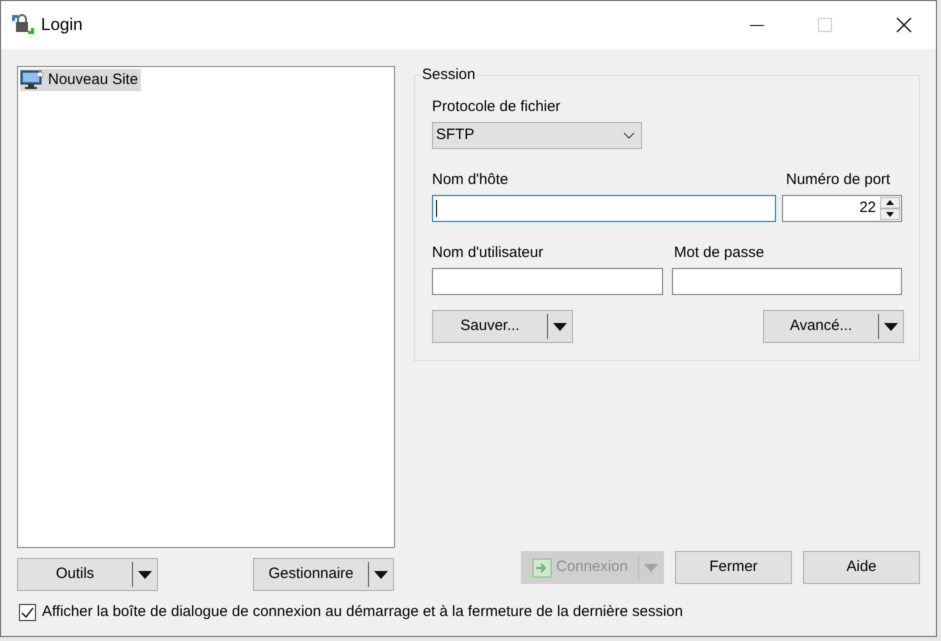 The width and height of the screenshot is (941, 641). Describe the element at coordinates (719, 253) in the screenshot. I see `field-label: Mot de passe` at that location.